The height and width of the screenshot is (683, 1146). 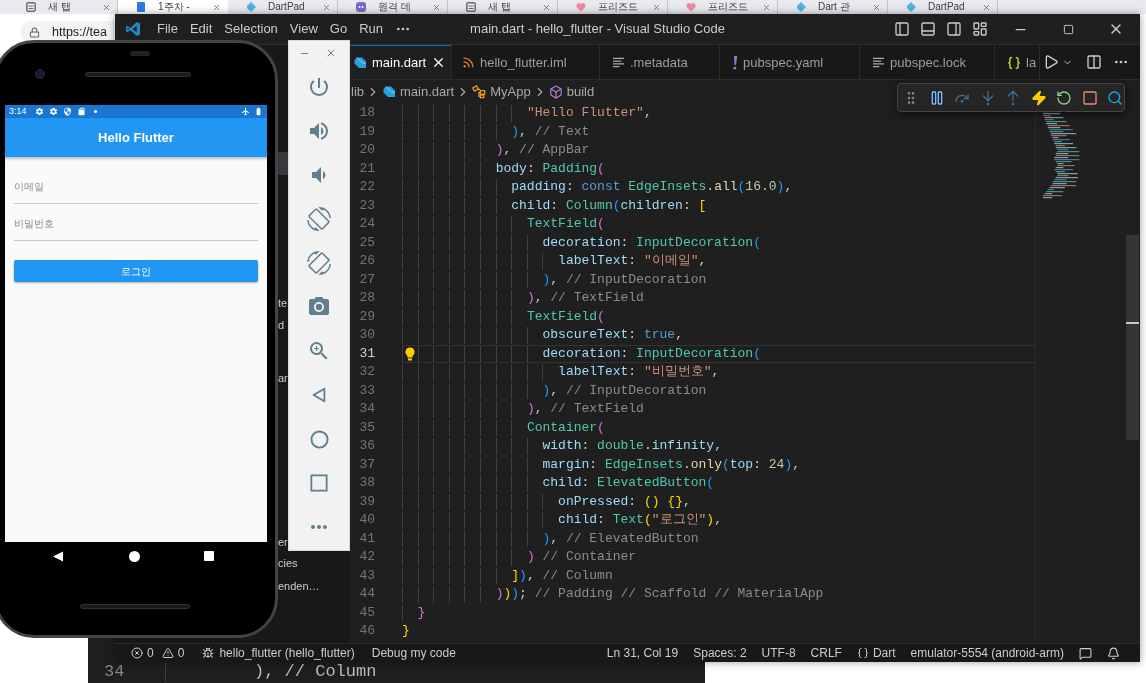 What do you see at coordinates (735, 62) in the screenshot?
I see `exclamation-icon` at bounding box center [735, 62].